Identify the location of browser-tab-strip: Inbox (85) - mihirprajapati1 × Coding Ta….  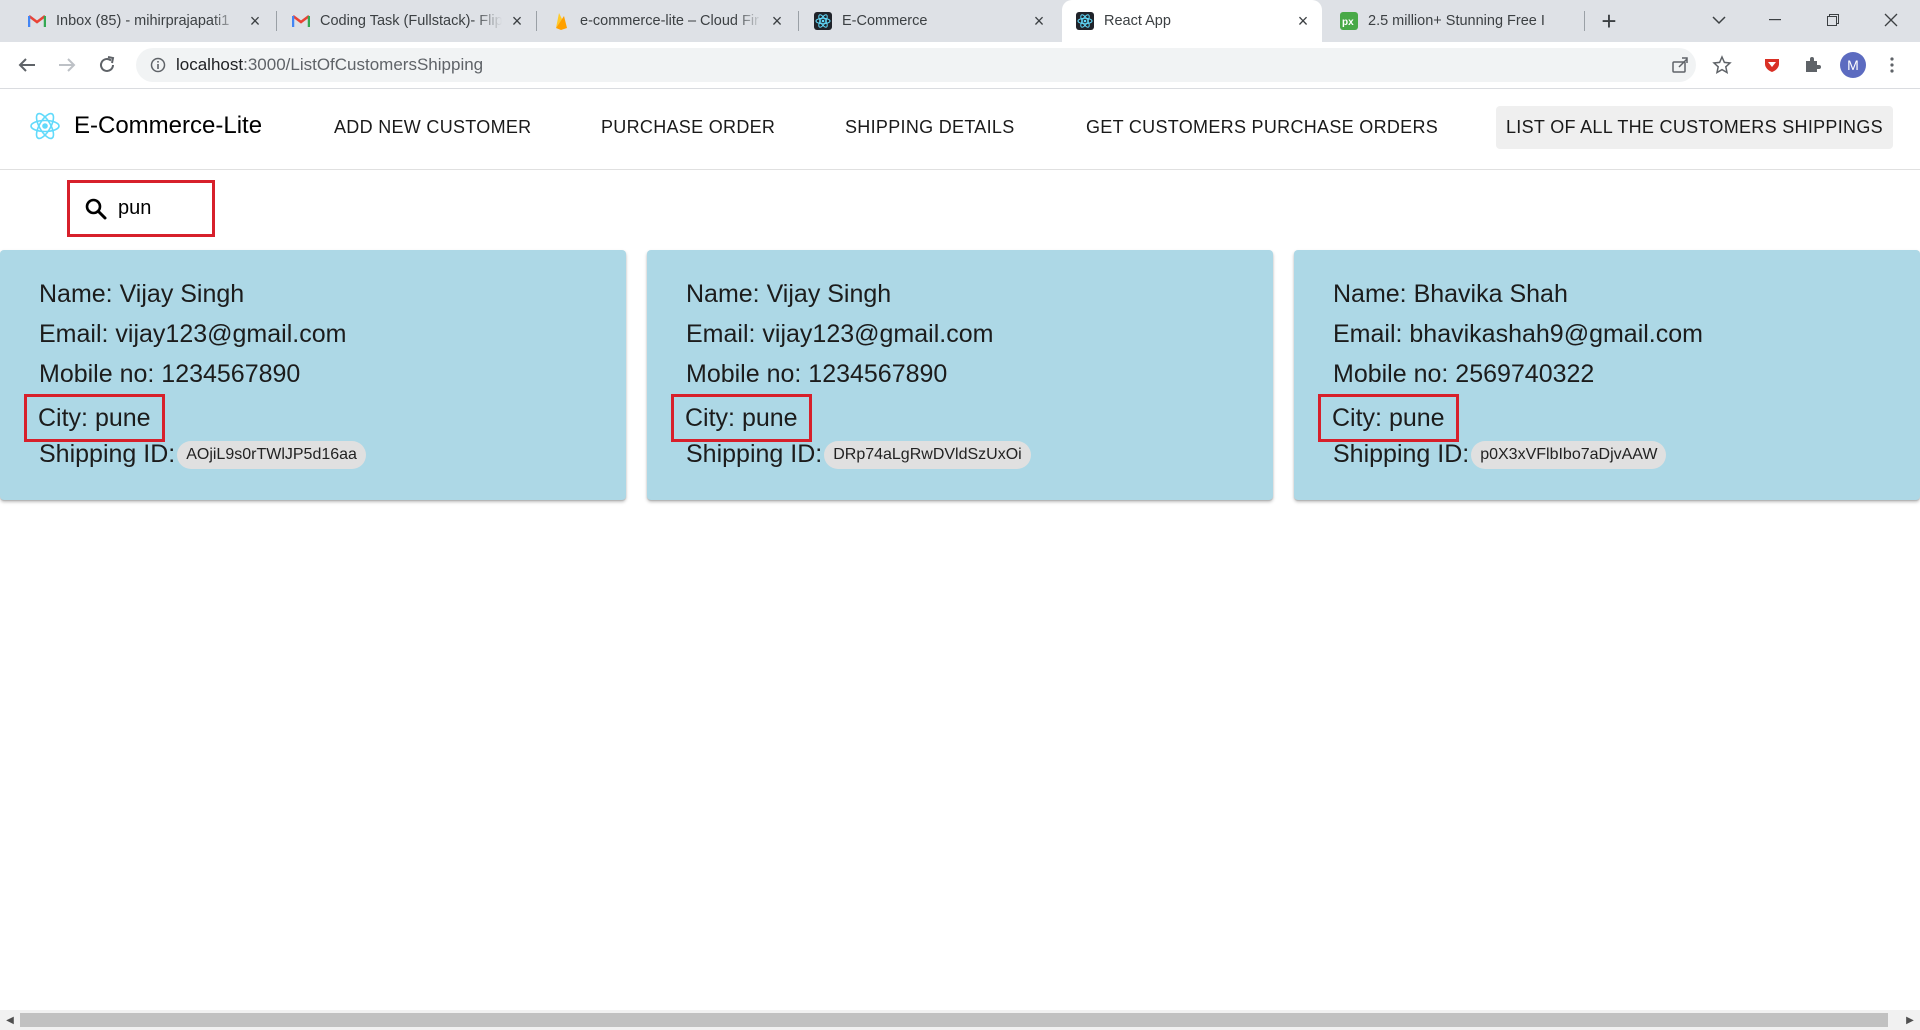
(960, 21).